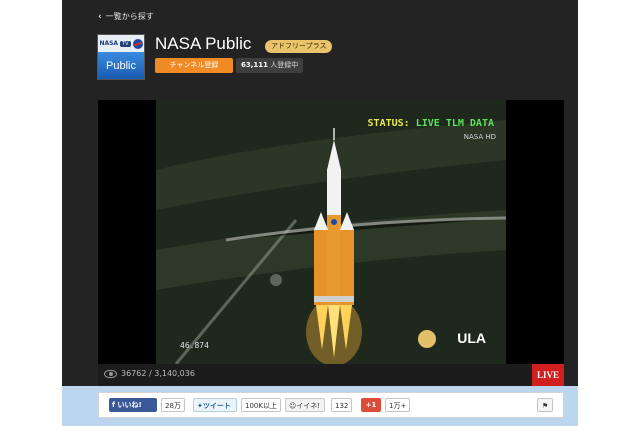  What do you see at coordinates (347, 267) in the screenshot?
I see `booster-right` at bounding box center [347, 267].